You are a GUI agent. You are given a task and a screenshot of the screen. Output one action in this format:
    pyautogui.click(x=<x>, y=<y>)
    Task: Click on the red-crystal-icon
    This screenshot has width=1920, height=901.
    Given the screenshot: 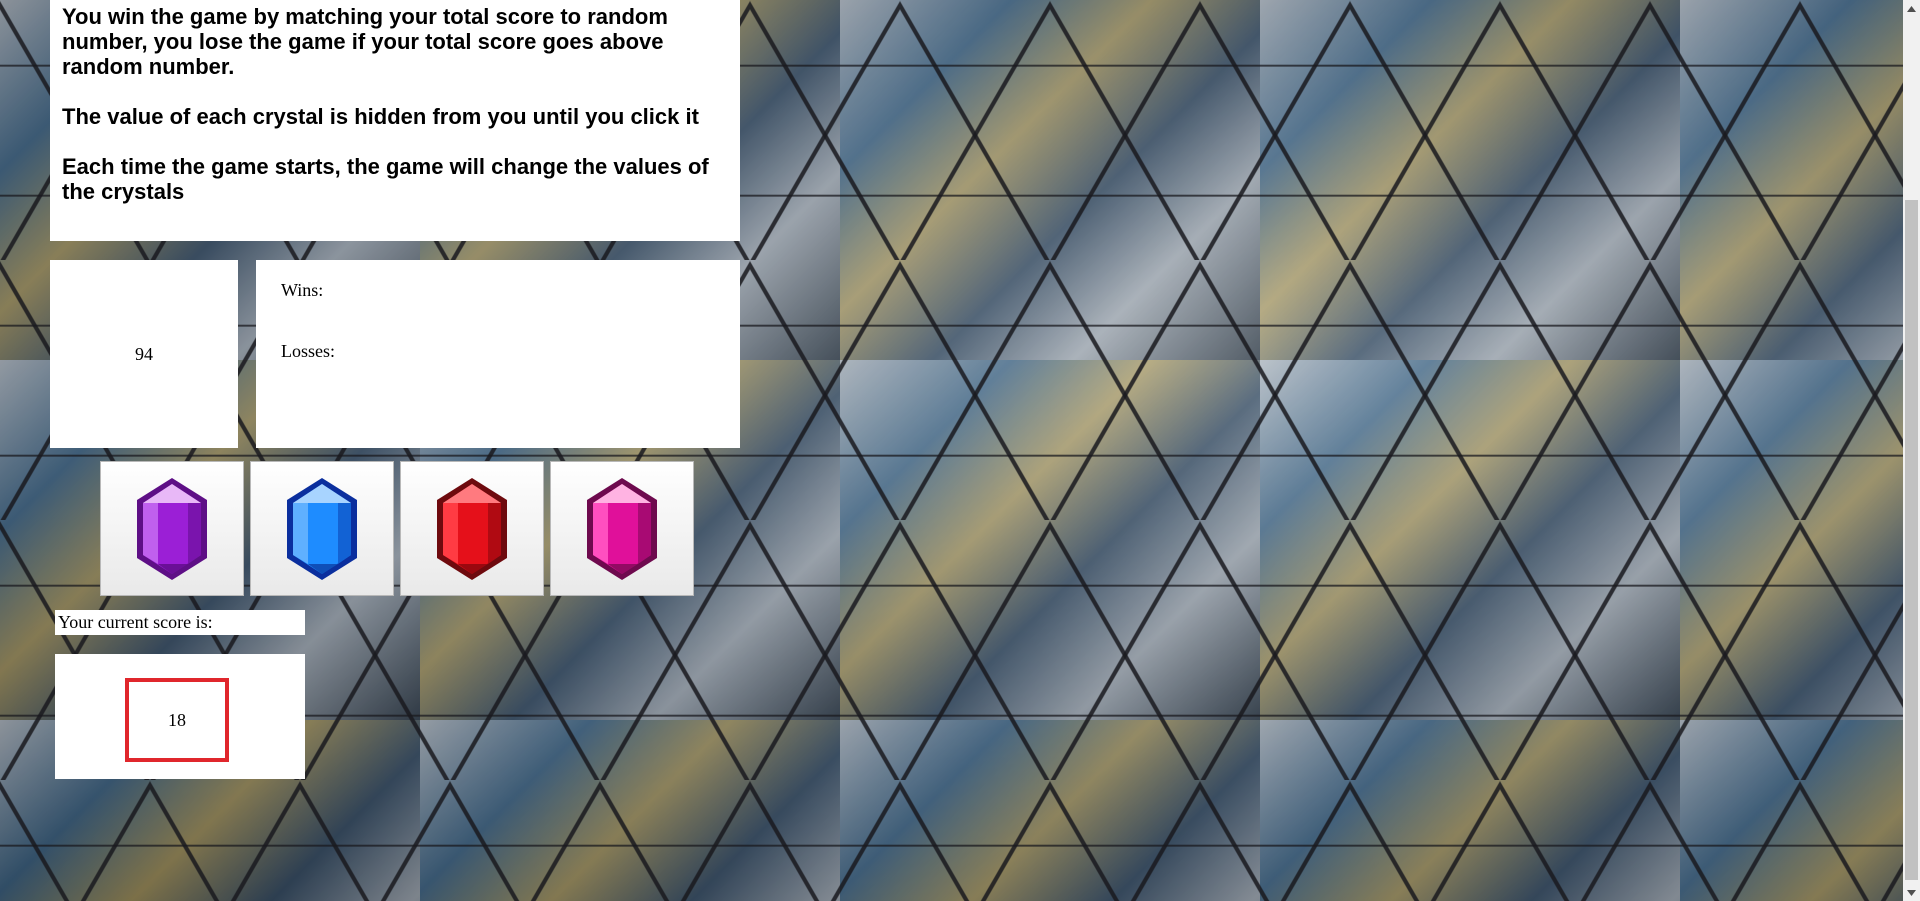 What is the action you would take?
    pyautogui.click(x=472, y=528)
    